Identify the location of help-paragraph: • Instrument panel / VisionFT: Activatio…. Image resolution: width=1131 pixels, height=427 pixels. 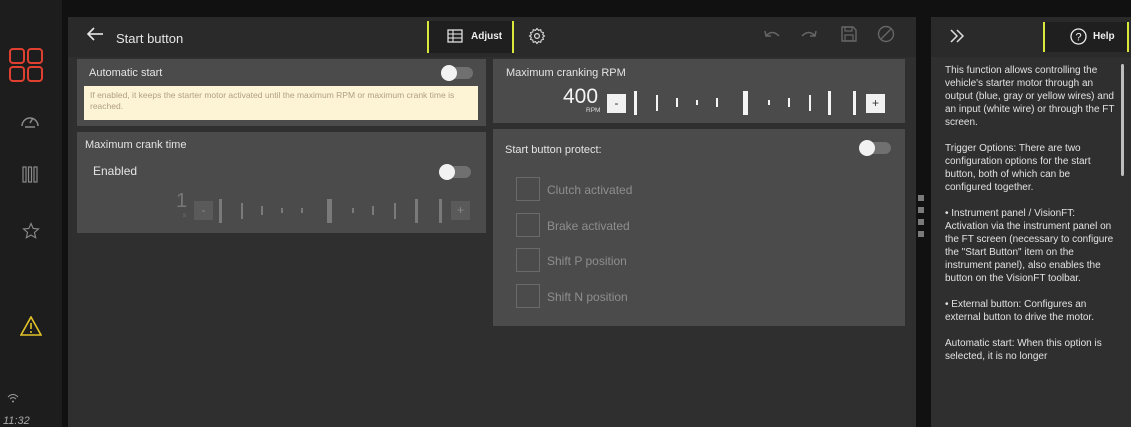
(1029, 246).